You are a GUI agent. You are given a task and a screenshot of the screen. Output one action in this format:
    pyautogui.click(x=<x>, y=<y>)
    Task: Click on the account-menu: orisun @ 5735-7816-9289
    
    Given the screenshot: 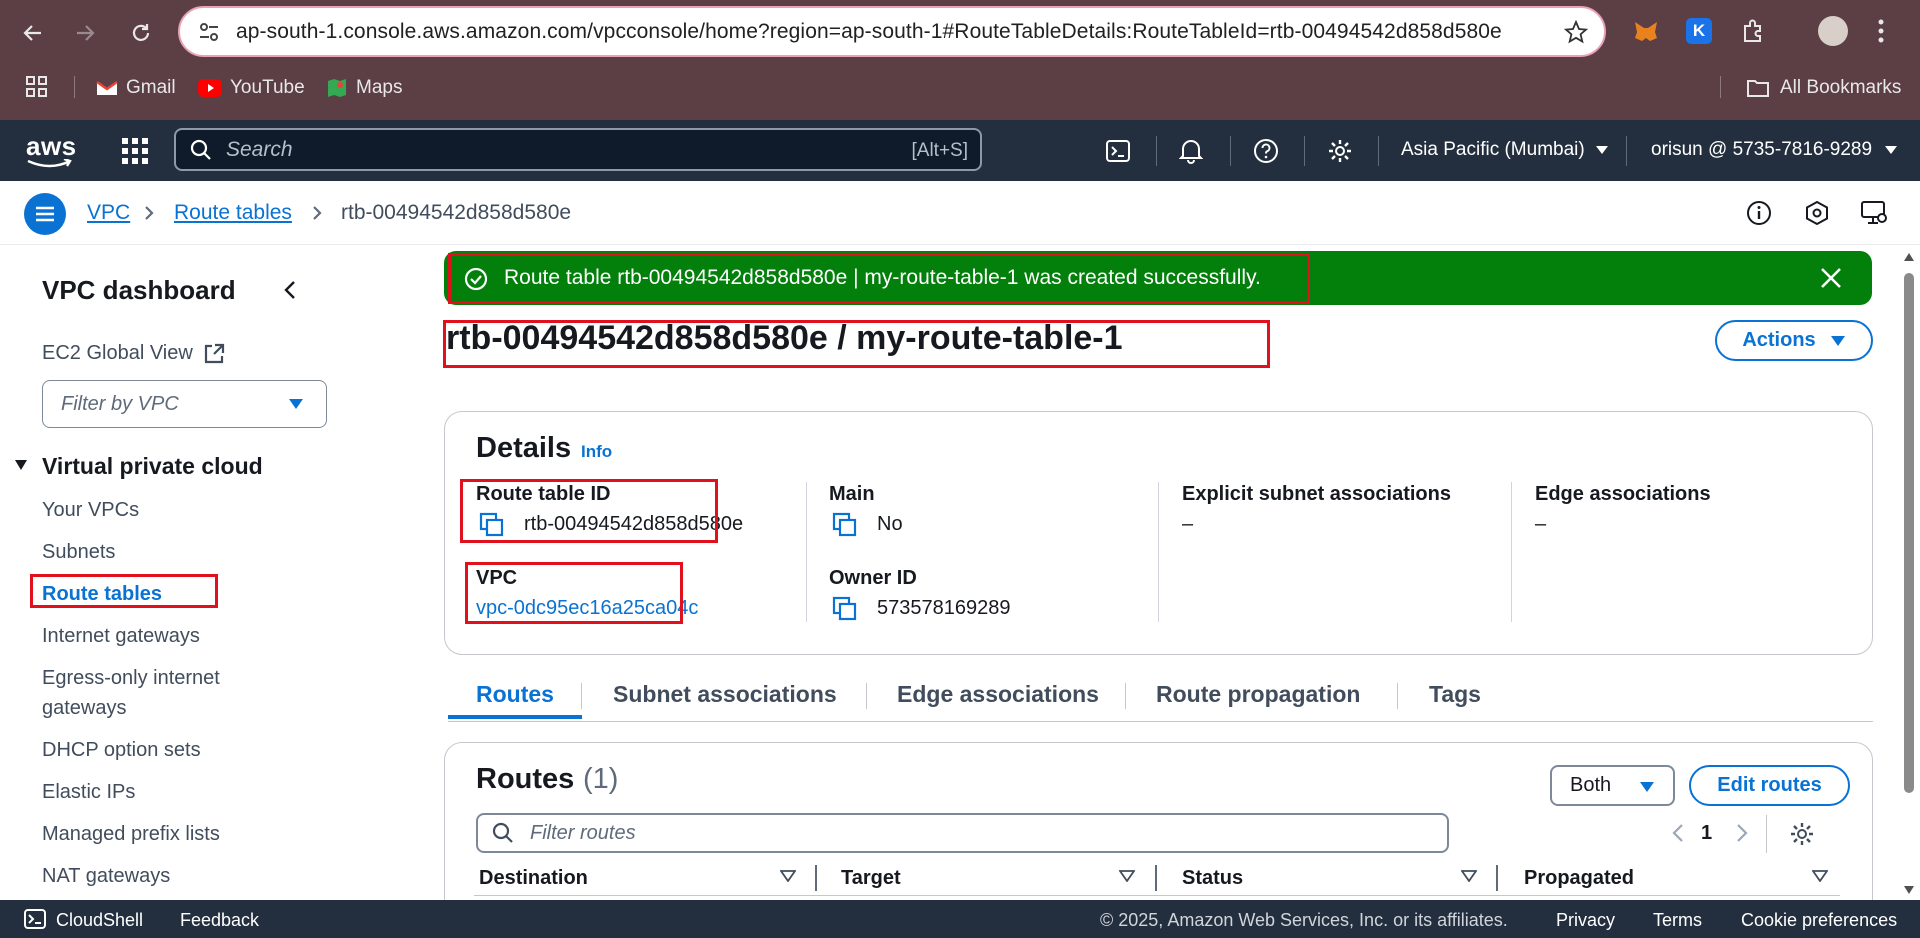 What is the action you would take?
    pyautogui.click(x=1774, y=150)
    